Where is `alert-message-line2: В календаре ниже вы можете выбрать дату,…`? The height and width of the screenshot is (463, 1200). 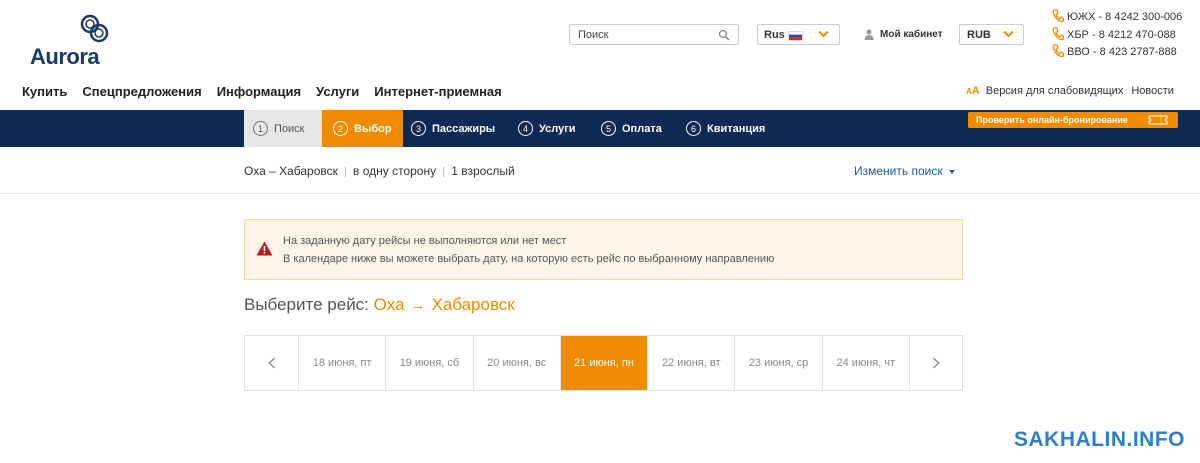 alert-message-line2: В календаре ниже вы можете выбрать дату,… is located at coordinates (529, 259).